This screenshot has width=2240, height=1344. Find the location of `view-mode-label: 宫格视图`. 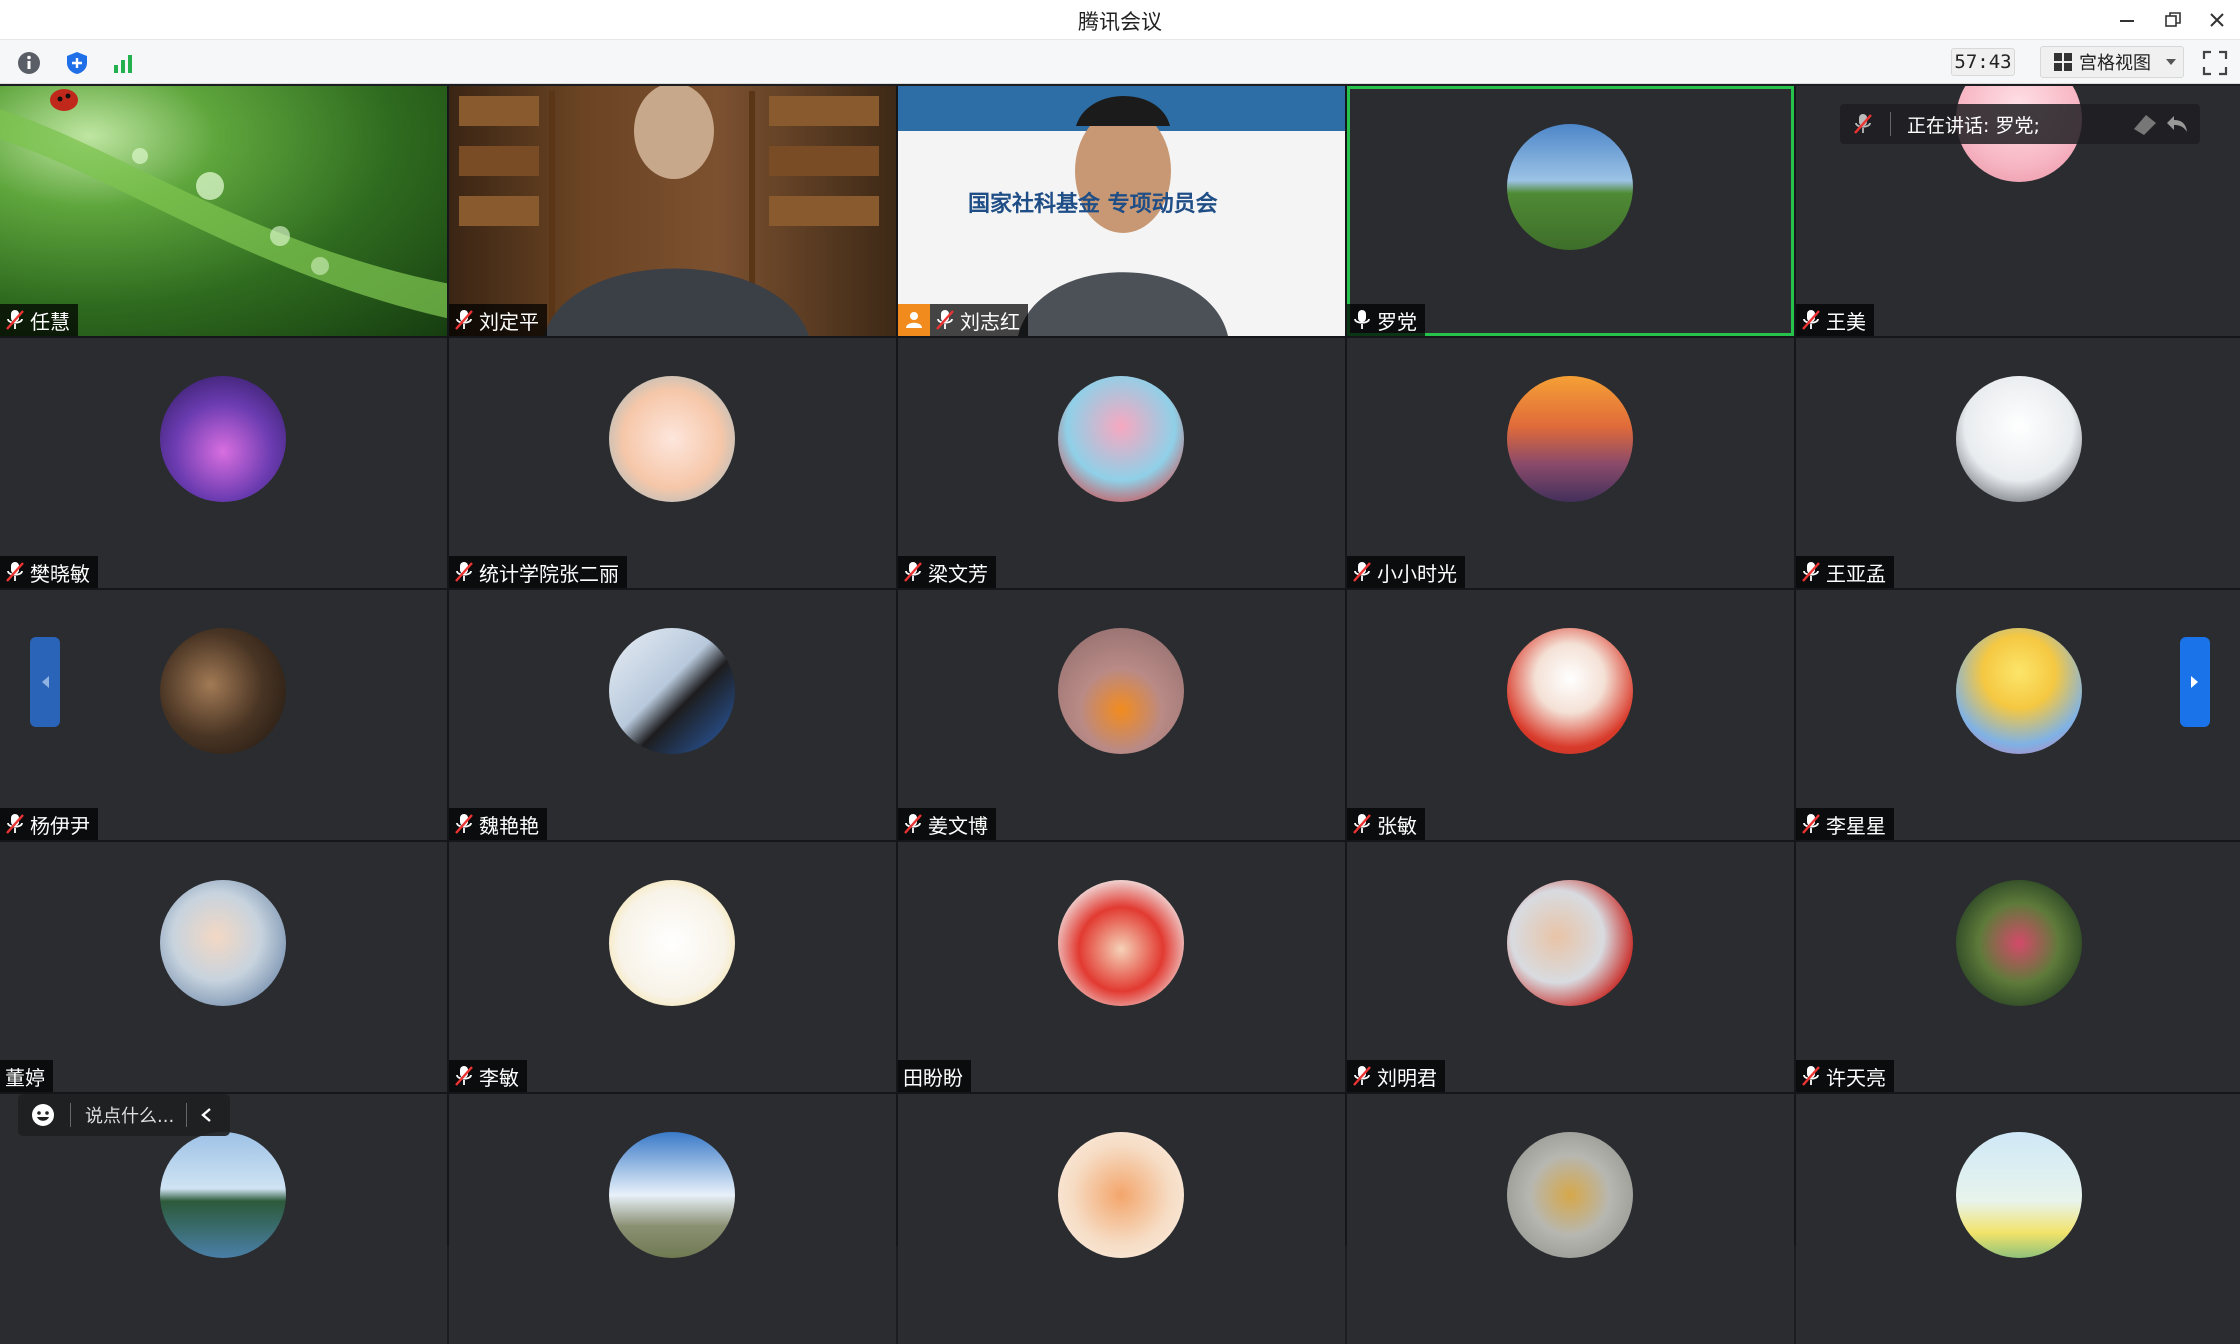

view-mode-label: 宫格视图 is located at coordinates (2115, 63).